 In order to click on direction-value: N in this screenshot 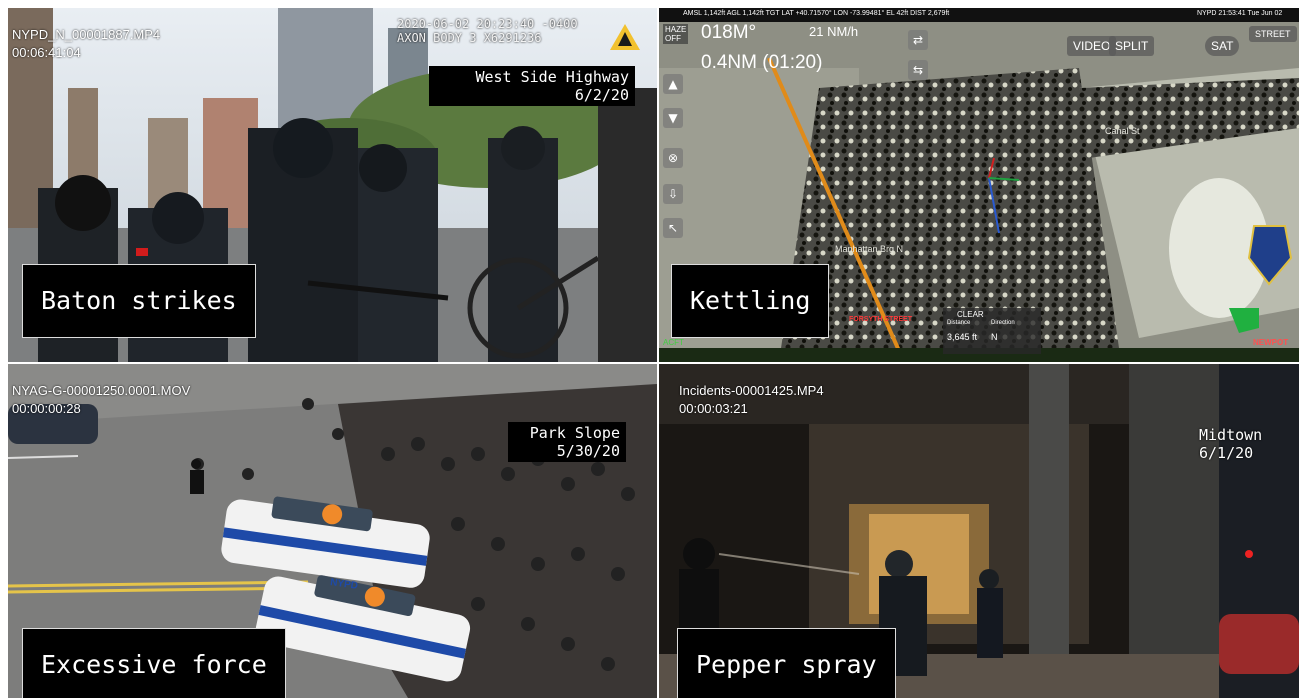, I will do `click(994, 337)`.